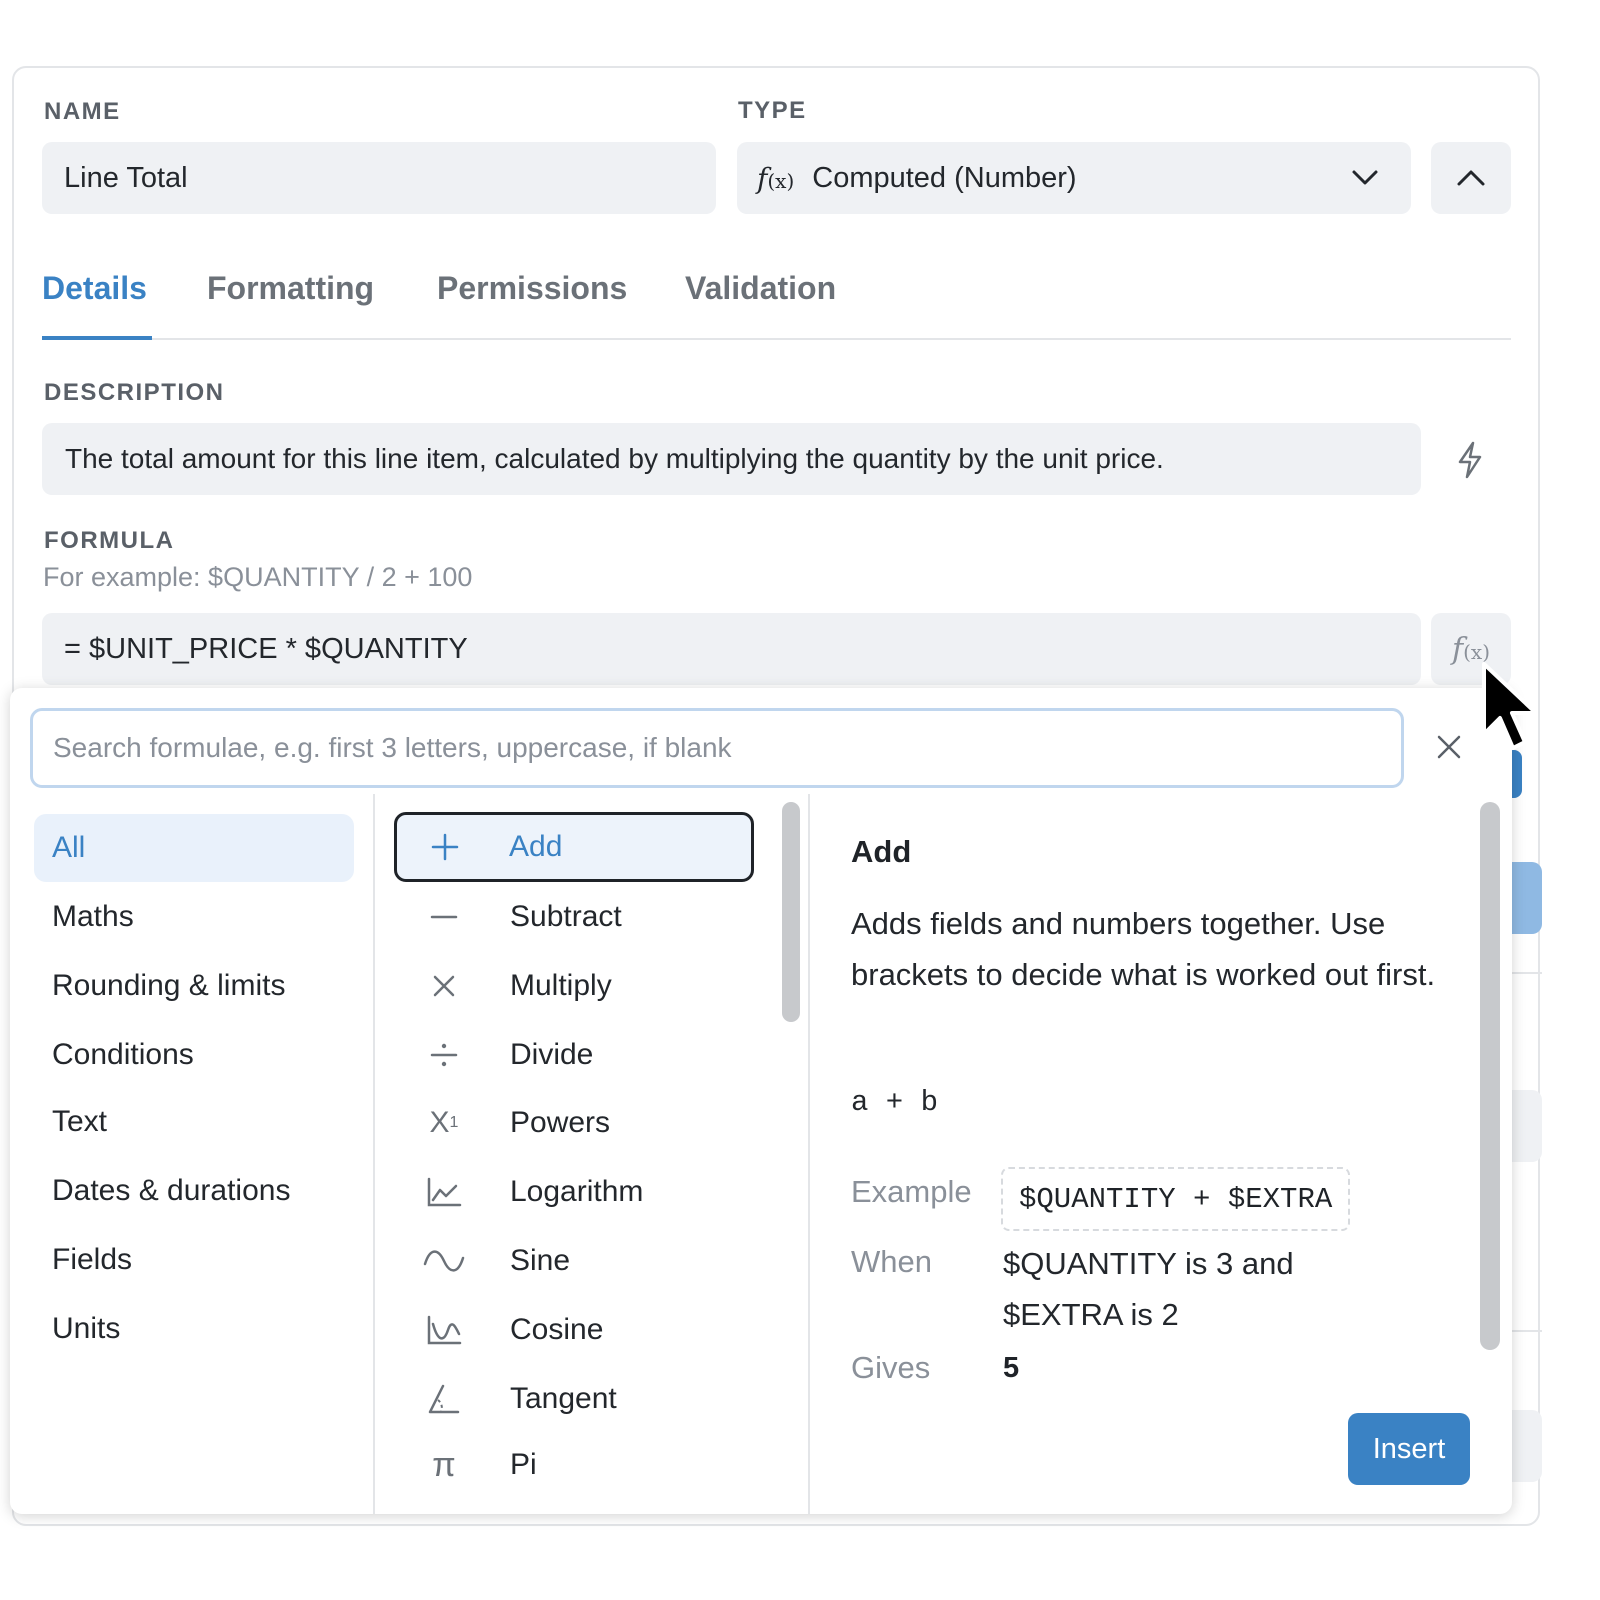 This screenshot has height=1600, width=1600. What do you see at coordinates (194, 917) in the screenshot?
I see `category-maths: Maths` at bounding box center [194, 917].